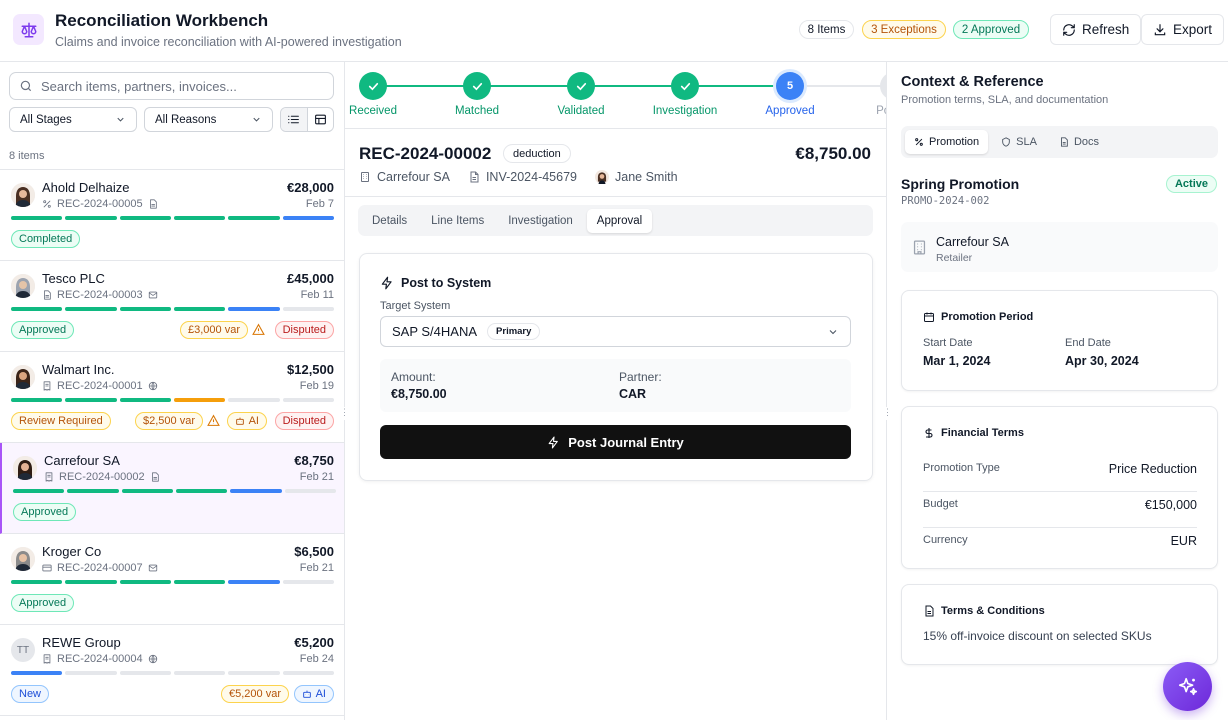 The image size is (1228, 720). What do you see at coordinates (316, 659) in the screenshot?
I see `item-date: Feb 24` at bounding box center [316, 659].